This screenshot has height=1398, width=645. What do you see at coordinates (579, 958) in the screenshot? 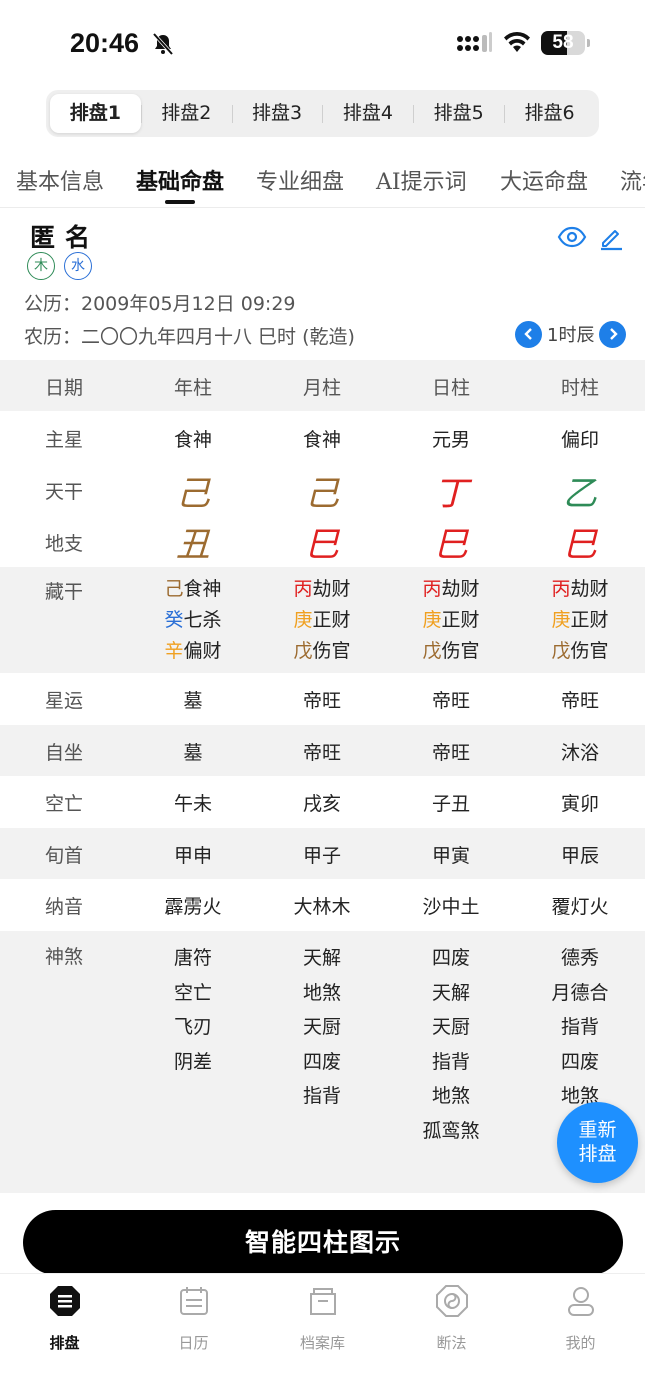
I see `shensha-entry: 德秀` at bounding box center [579, 958].